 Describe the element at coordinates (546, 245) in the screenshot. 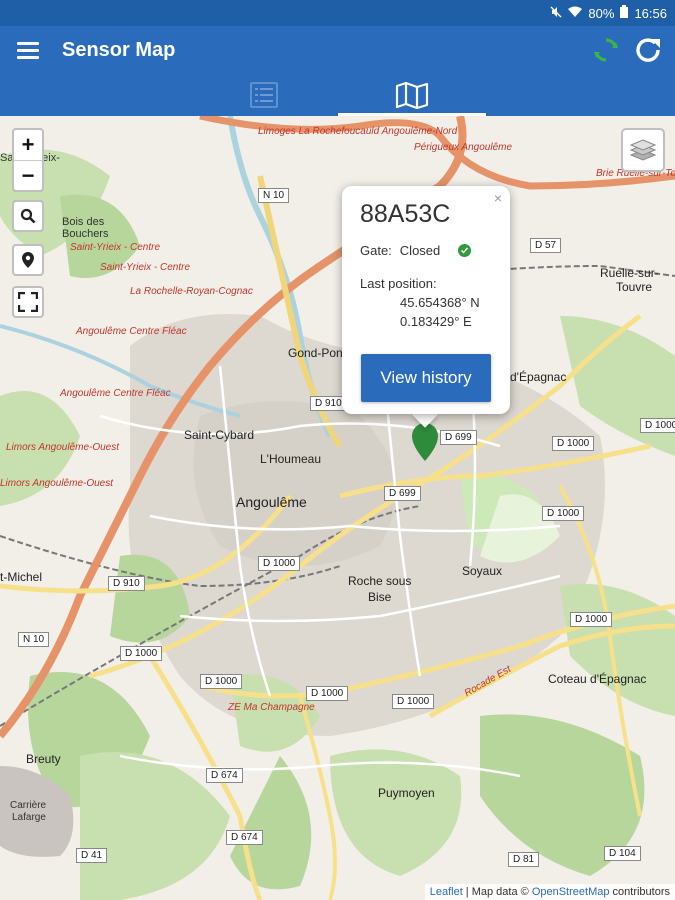

I see `road-shield: D 57` at that location.